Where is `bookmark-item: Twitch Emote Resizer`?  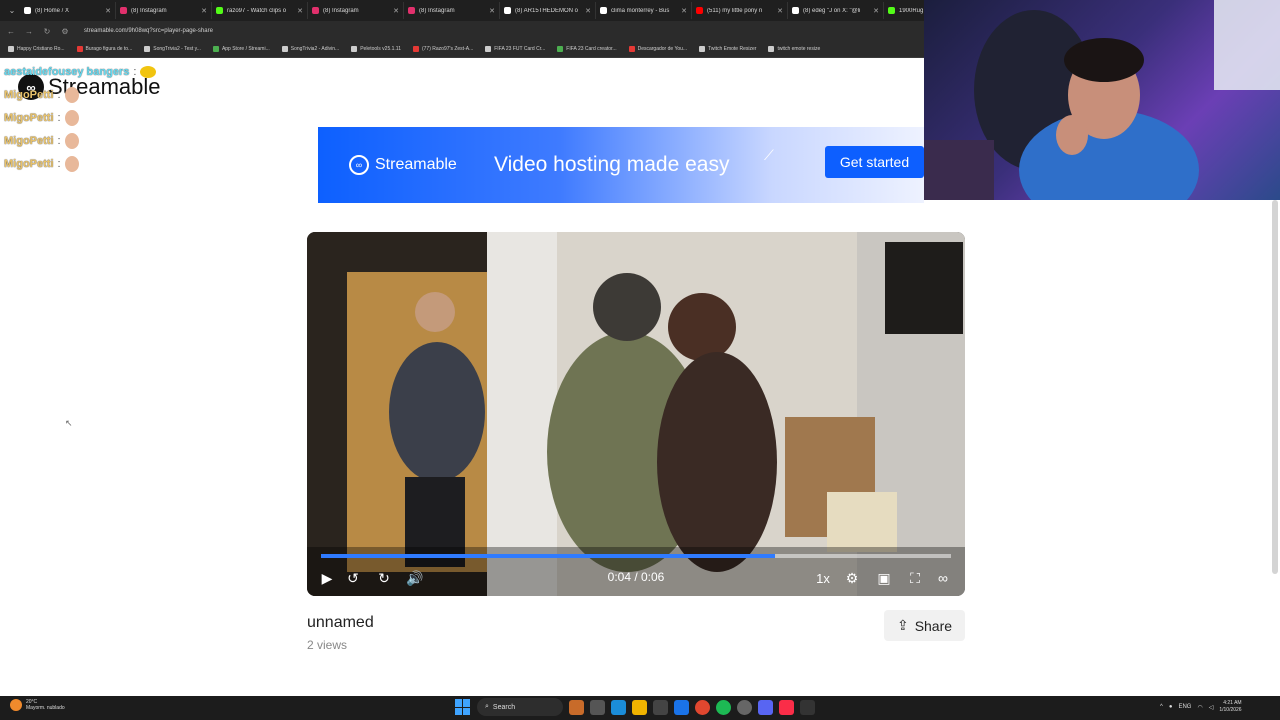 bookmark-item: Twitch Emote Resizer is located at coordinates (727, 49).